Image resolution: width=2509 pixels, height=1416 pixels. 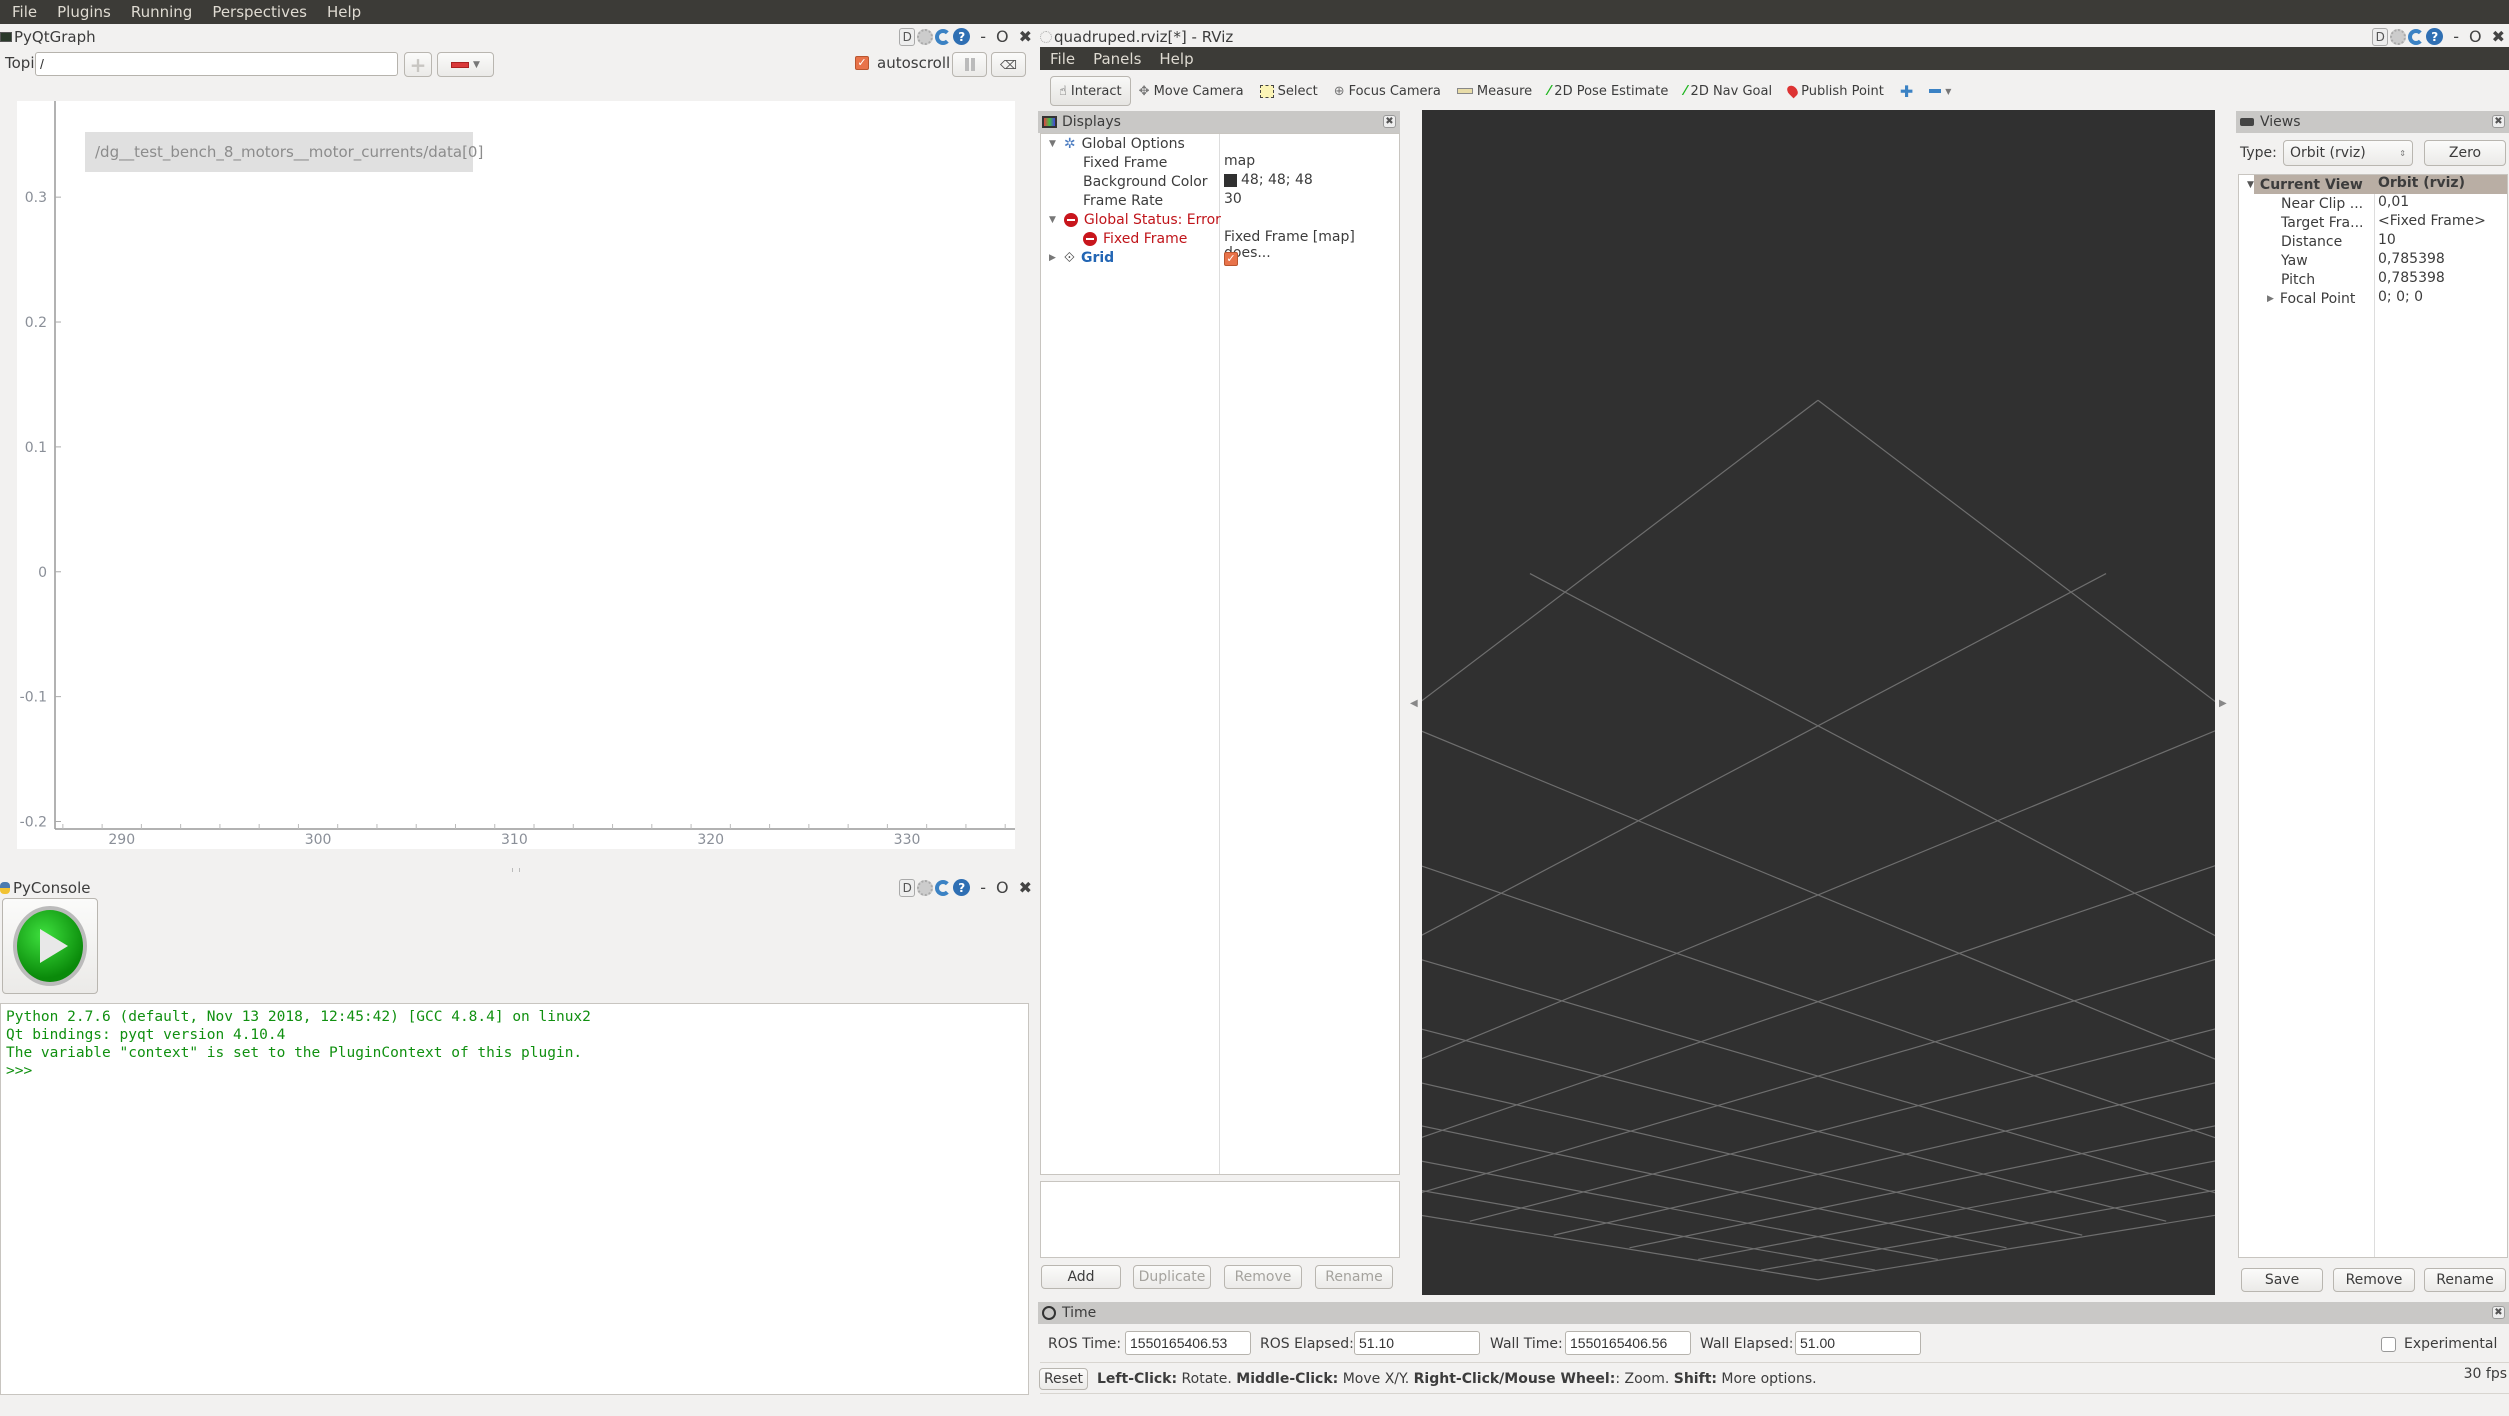 I want to click on autoscroll-toggle: ✓ autoscroll, so click(x=902, y=63).